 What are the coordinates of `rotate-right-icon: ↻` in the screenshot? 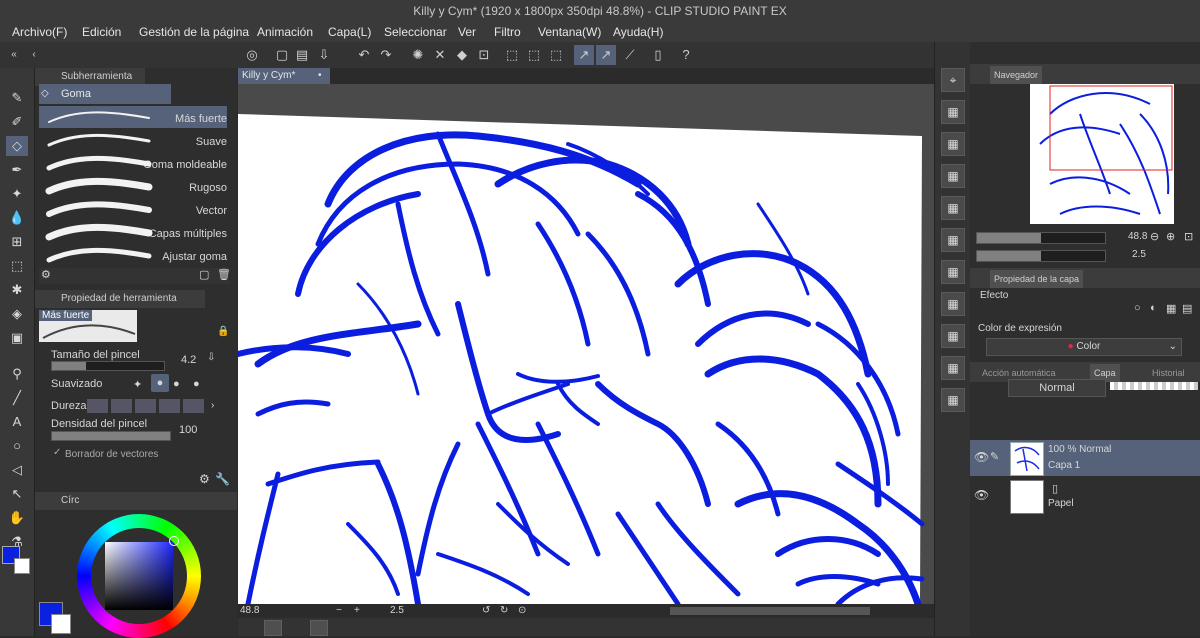 It's located at (504, 611).